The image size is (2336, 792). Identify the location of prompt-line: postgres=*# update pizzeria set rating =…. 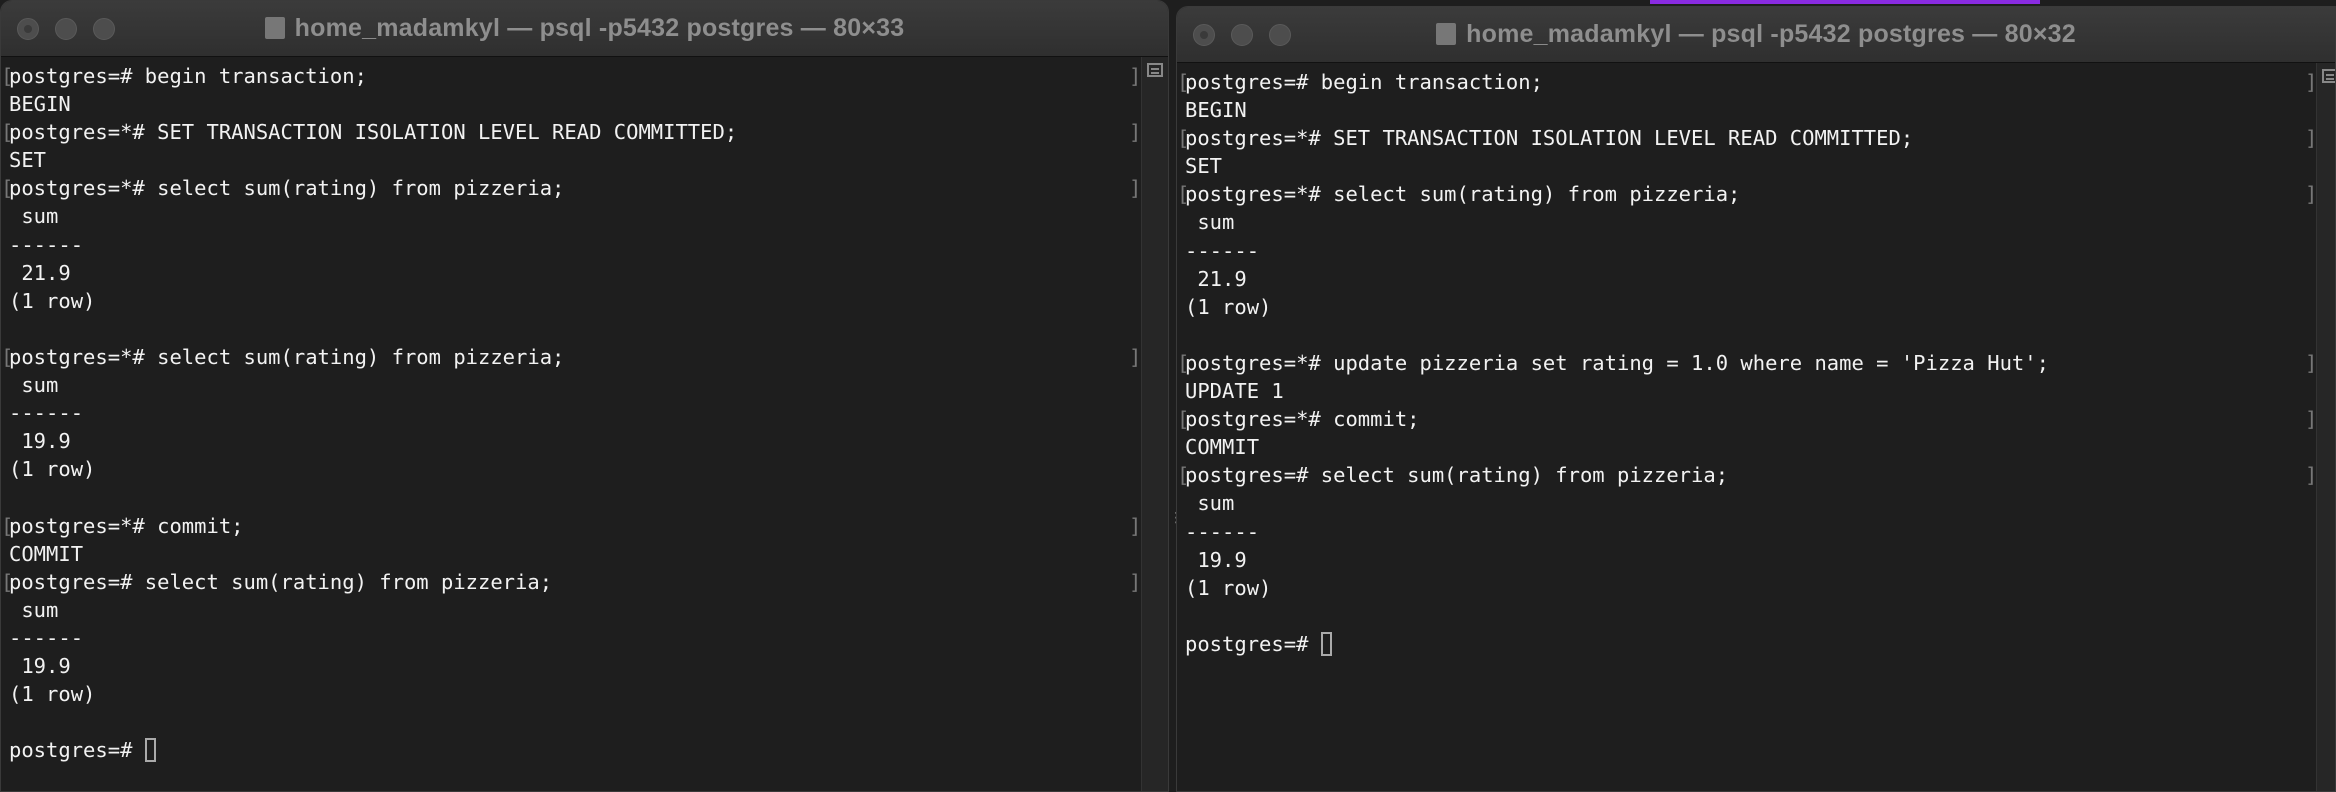
(1747, 363).